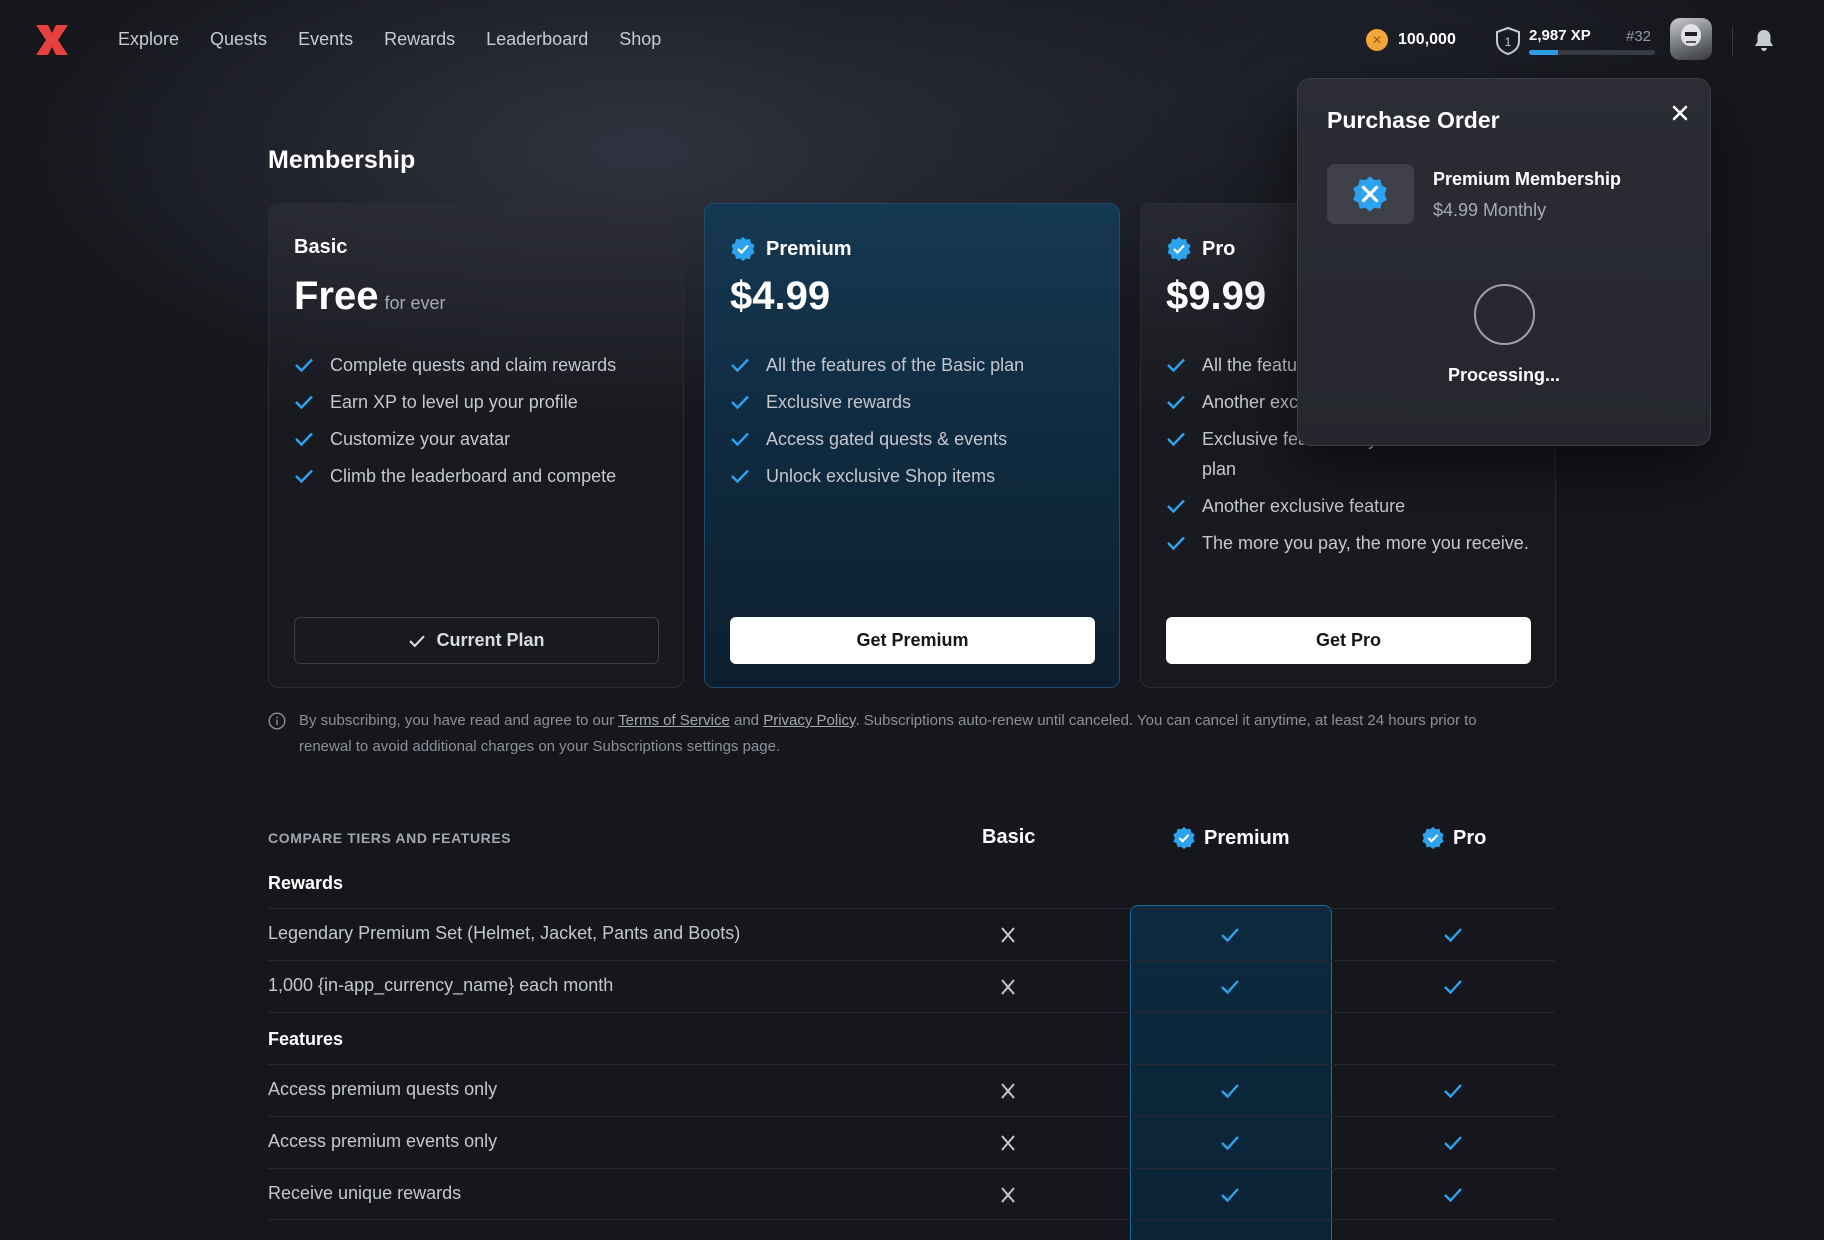 Image resolution: width=1824 pixels, height=1240 pixels. Describe the element at coordinates (809, 720) in the screenshot. I see `privacy-policy-link: Privacy Policy` at that location.